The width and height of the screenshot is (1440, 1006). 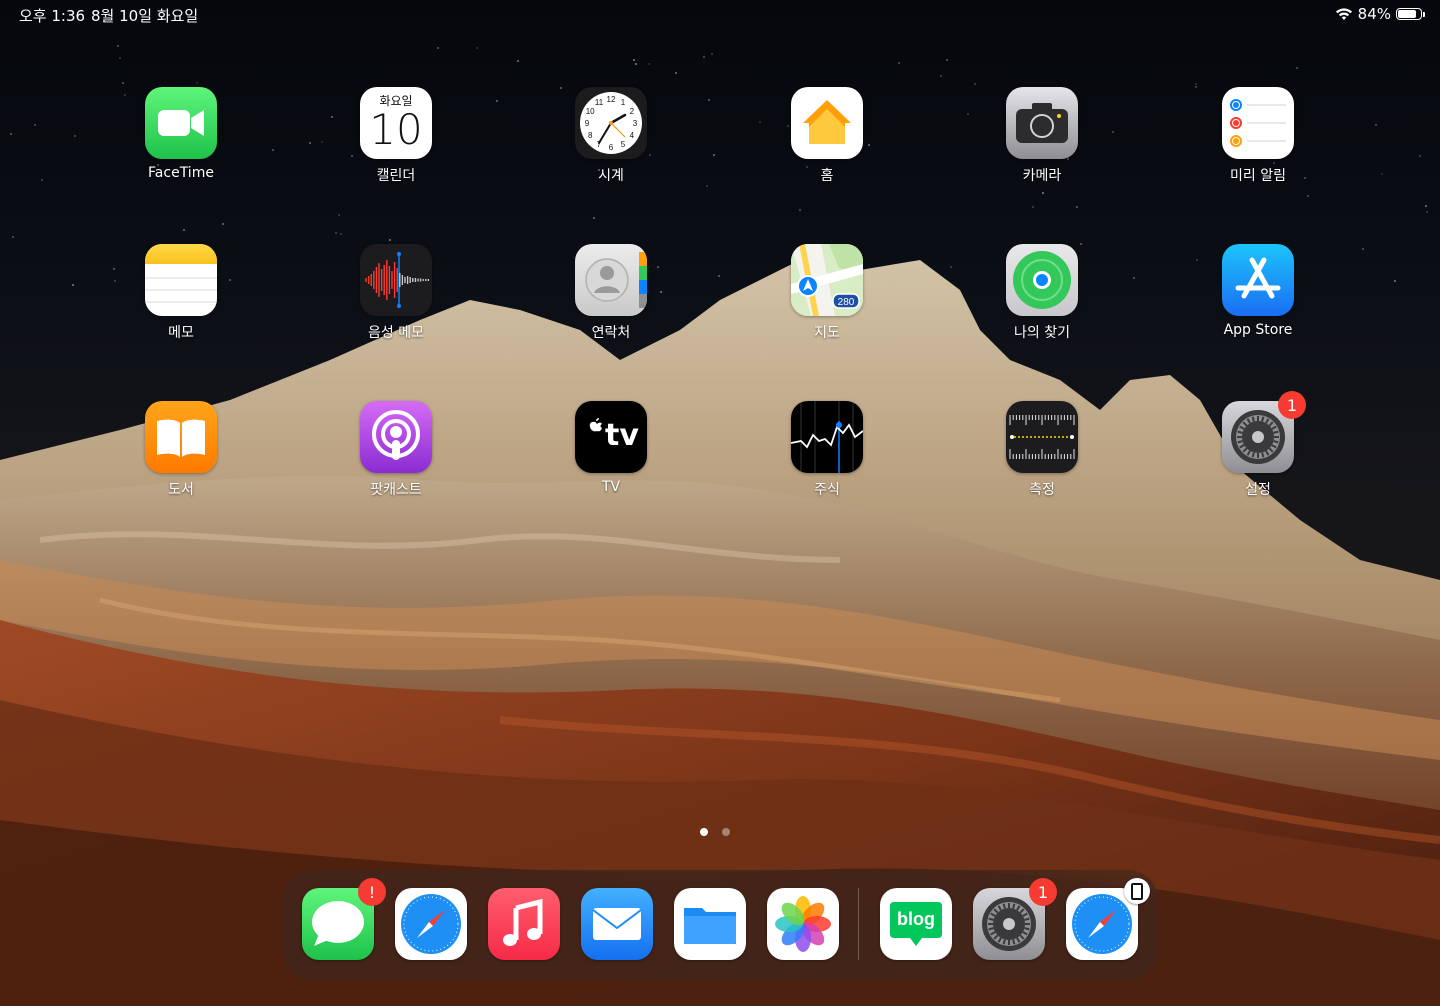 I want to click on dock-app-messages: !, so click(x=344, y=919).